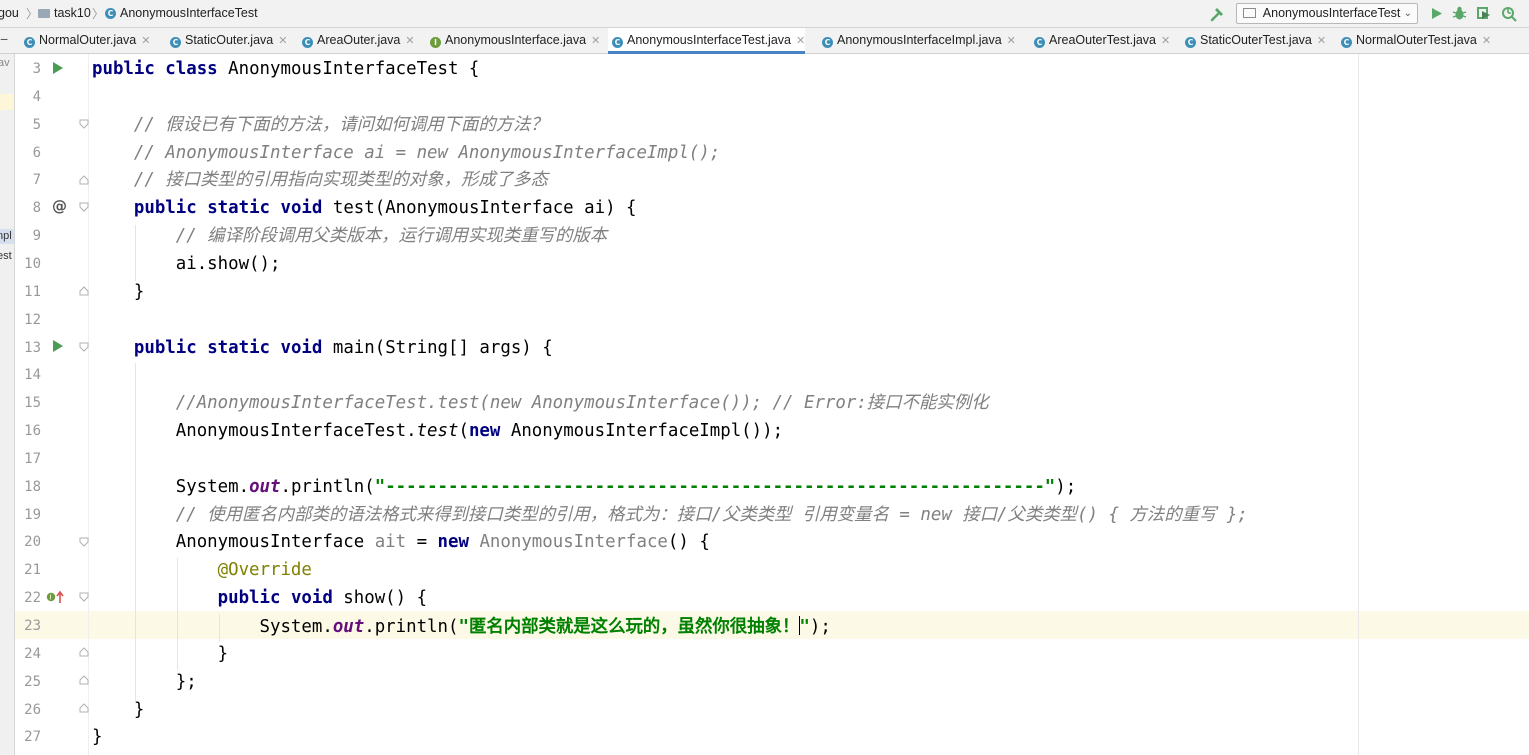 This screenshot has width=1529, height=755. I want to click on right-margin-guide, so click(1358, 404).